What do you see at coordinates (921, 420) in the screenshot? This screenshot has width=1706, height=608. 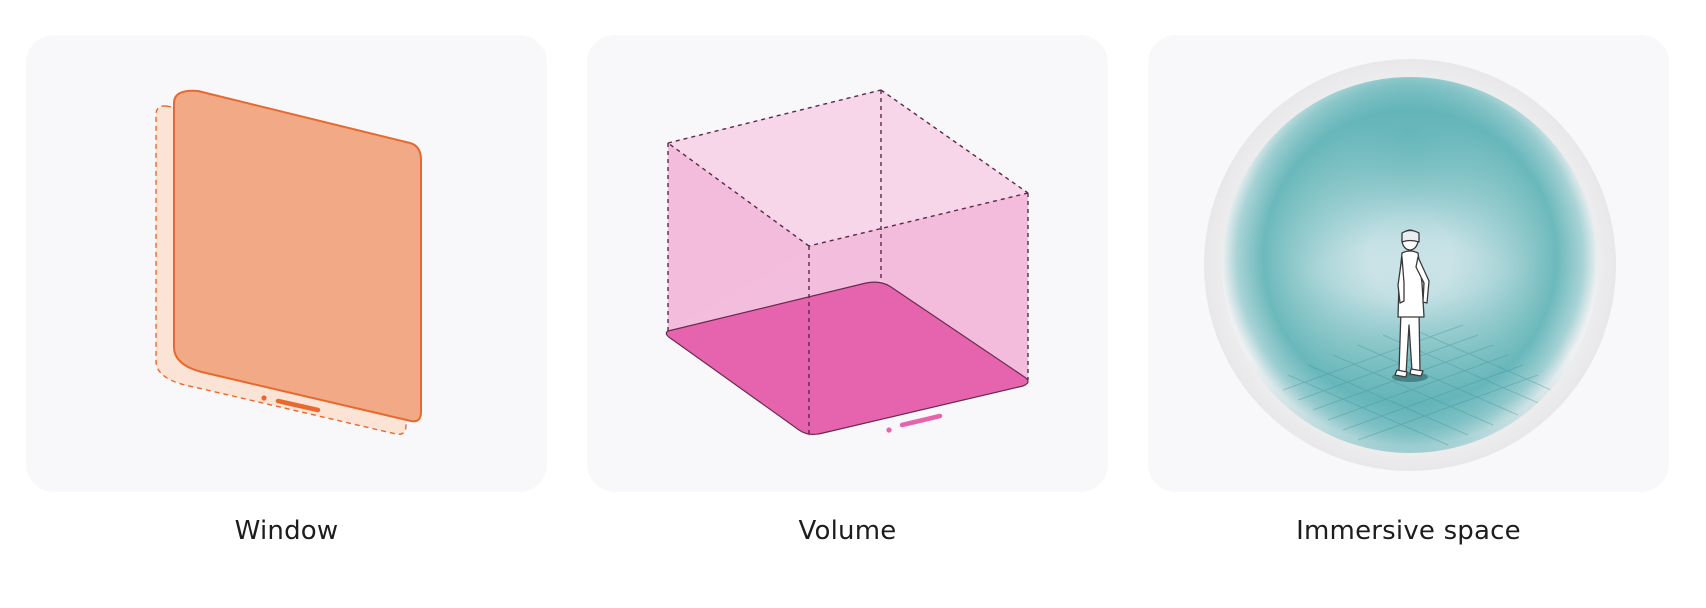 I see `volume-grab-bar` at bounding box center [921, 420].